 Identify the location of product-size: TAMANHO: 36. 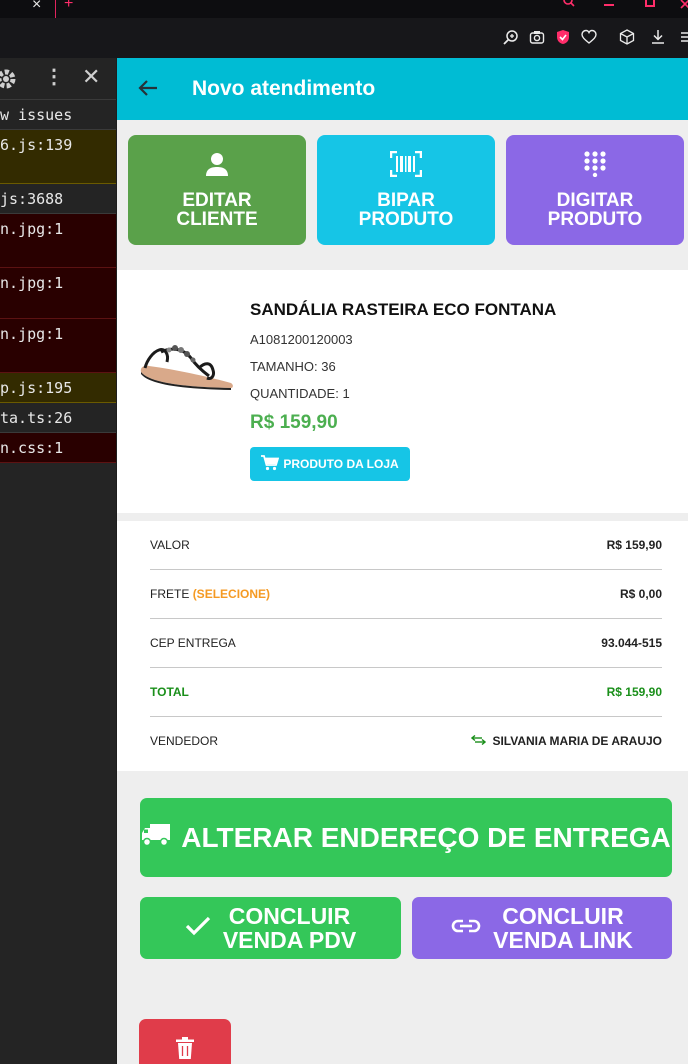
(293, 366).